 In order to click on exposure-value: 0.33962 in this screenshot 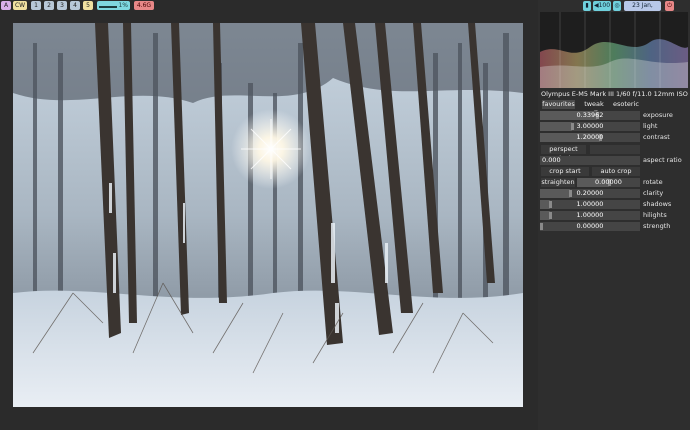, I will do `click(590, 115)`.